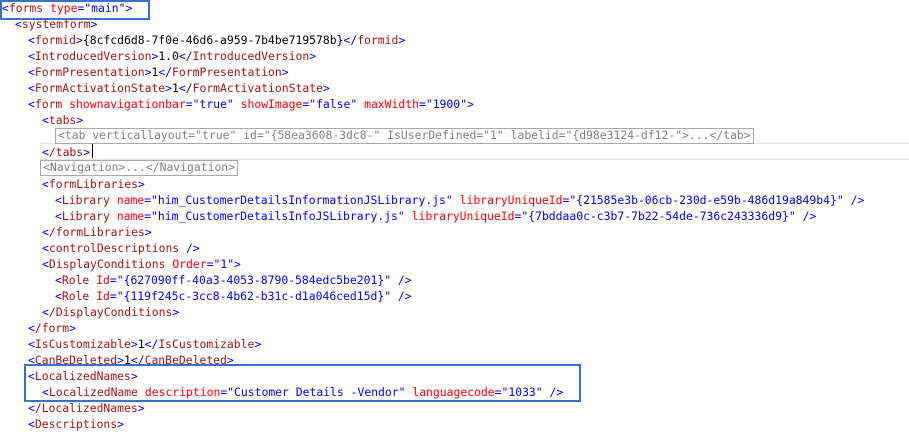 This screenshot has height=432, width=909. Describe the element at coordinates (93, 56) in the screenshot. I see `introduced-version-open-tag: IntroducedVersion` at that location.